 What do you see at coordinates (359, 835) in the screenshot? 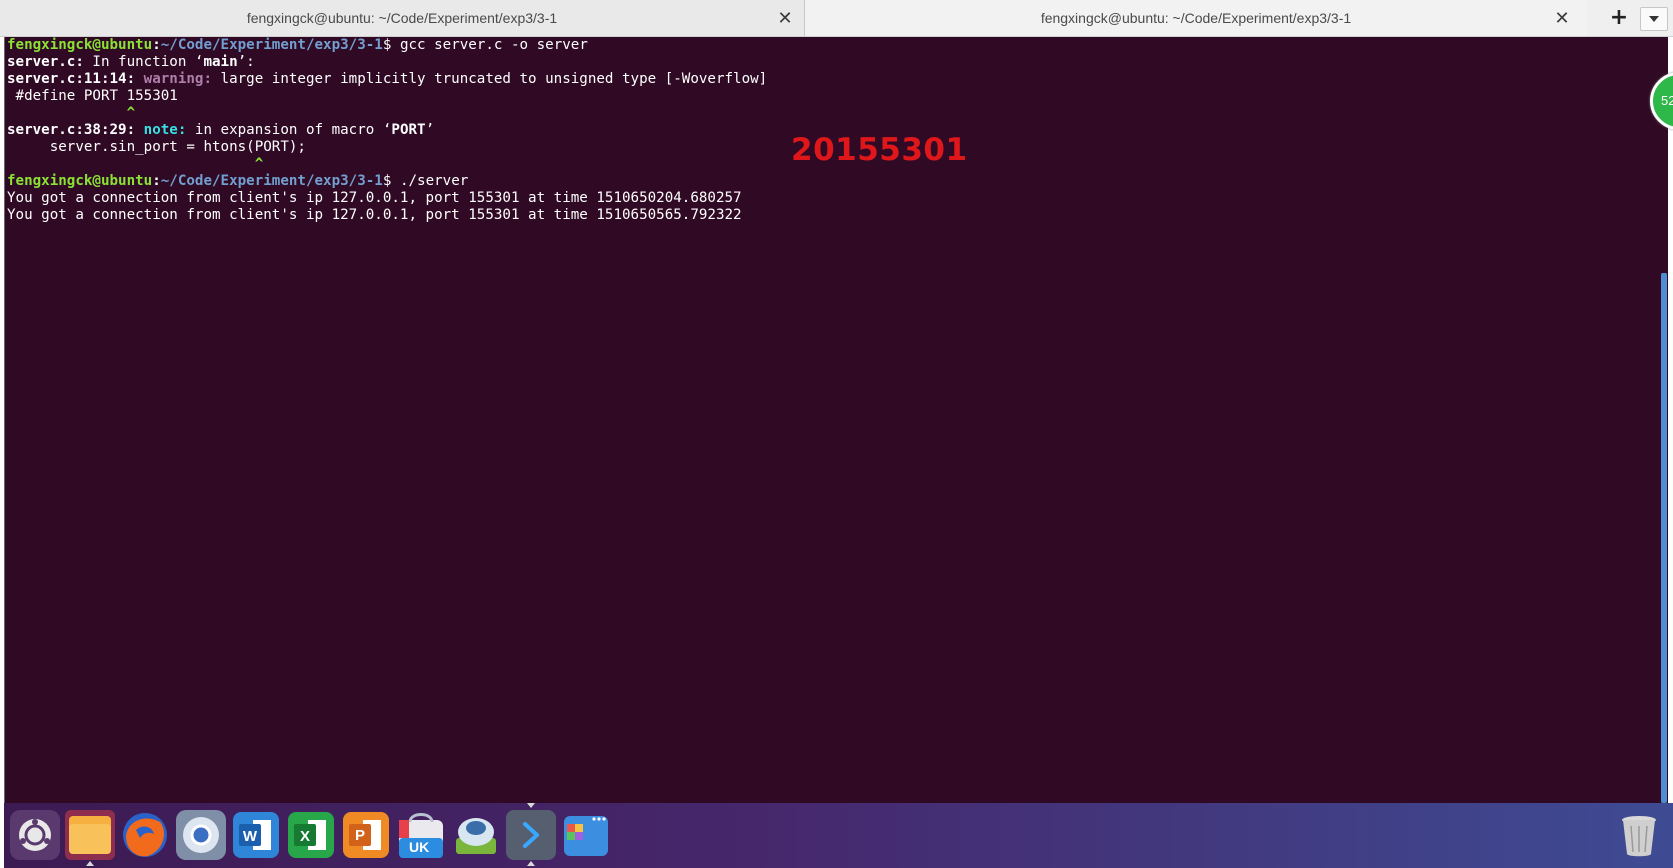
I see `presentation-letter: P` at bounding box center [359, 835].